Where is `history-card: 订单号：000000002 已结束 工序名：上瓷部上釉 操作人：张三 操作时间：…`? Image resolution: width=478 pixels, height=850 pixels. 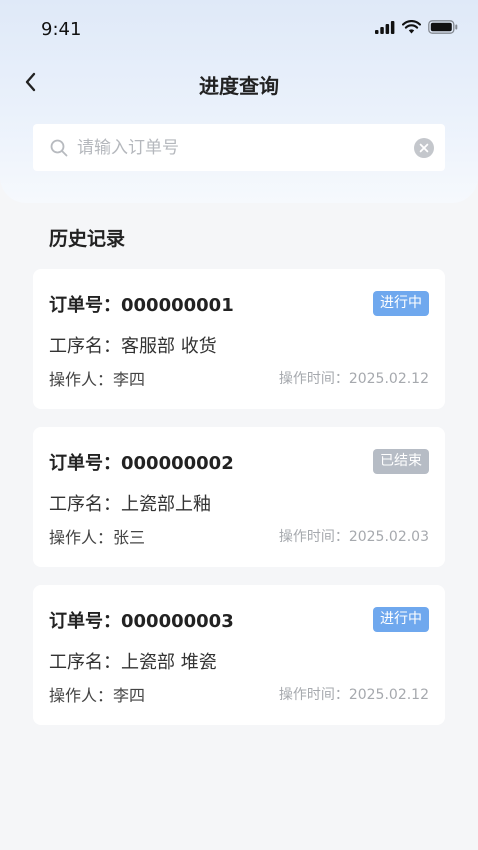
history-card: 订单号：000000002 已结束 工序名：上瓷部上釉 操作人：张三 操作时间：… is located at coordinates (239, 497).